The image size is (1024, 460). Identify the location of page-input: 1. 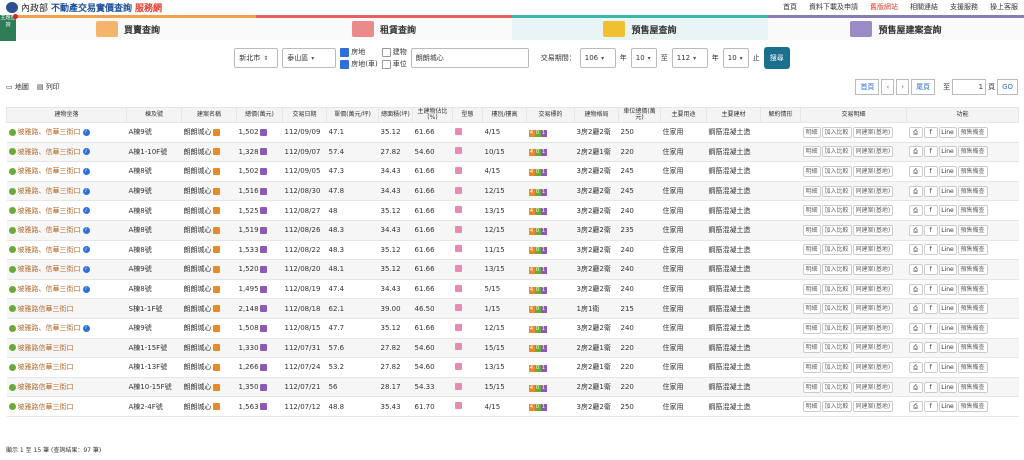
(969, 86).